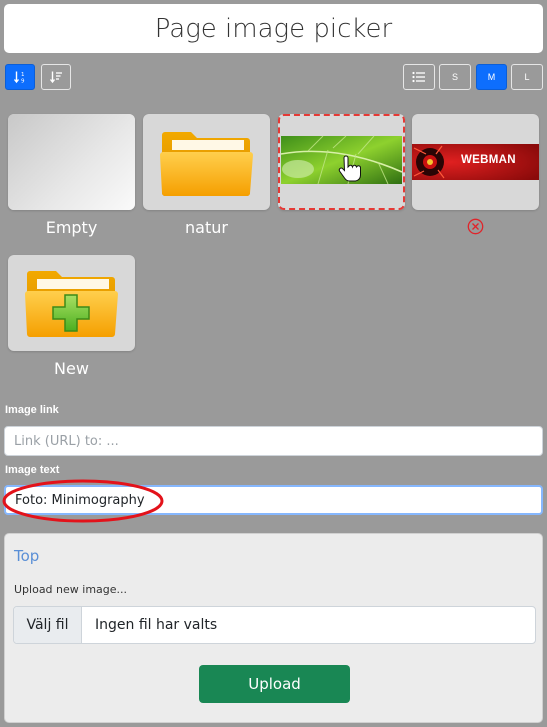 The height and width of the screenshot is (727, 547). I want to click on gallery-item-empty, so click(71, 162).